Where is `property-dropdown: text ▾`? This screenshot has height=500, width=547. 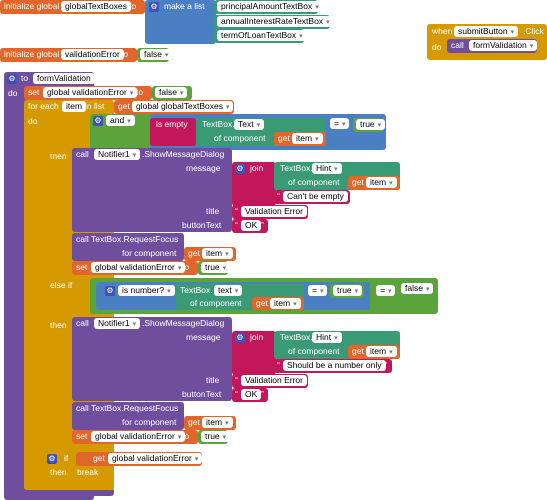 property-dropdown: text ▾ is located at coordinates (228, 290).